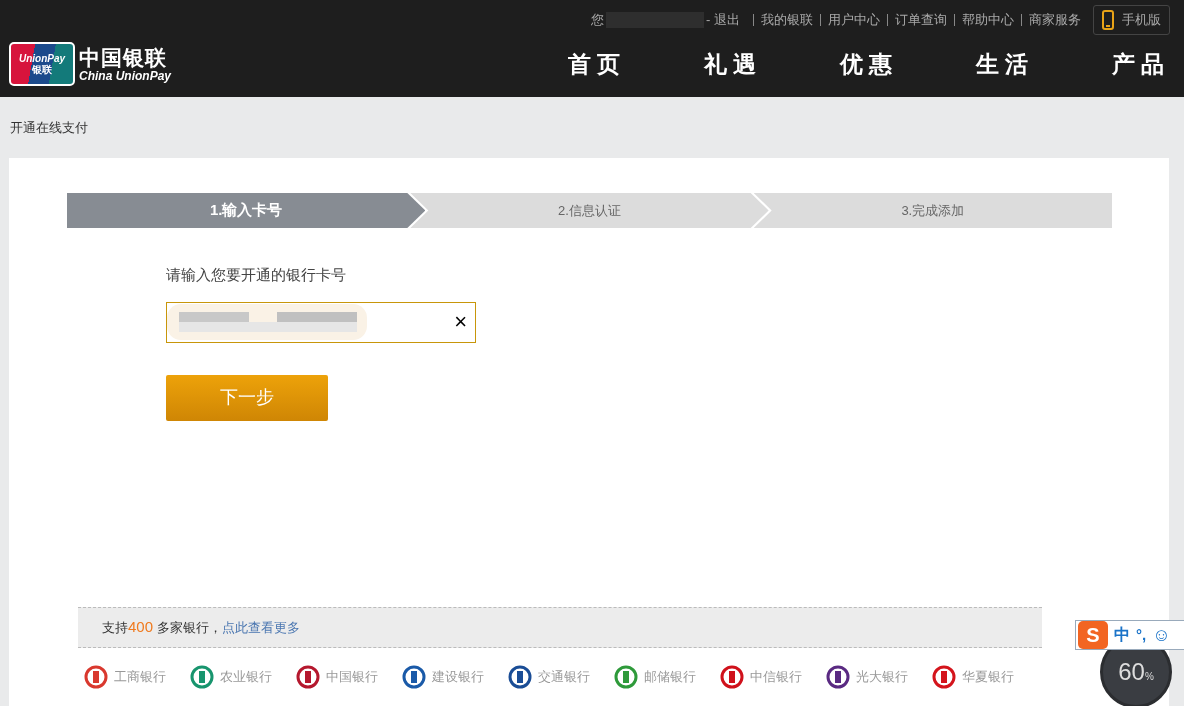 The height and width of the screenshot is (706, 1184). I want to click on nav-item: 礼遇, so click(733, 64).